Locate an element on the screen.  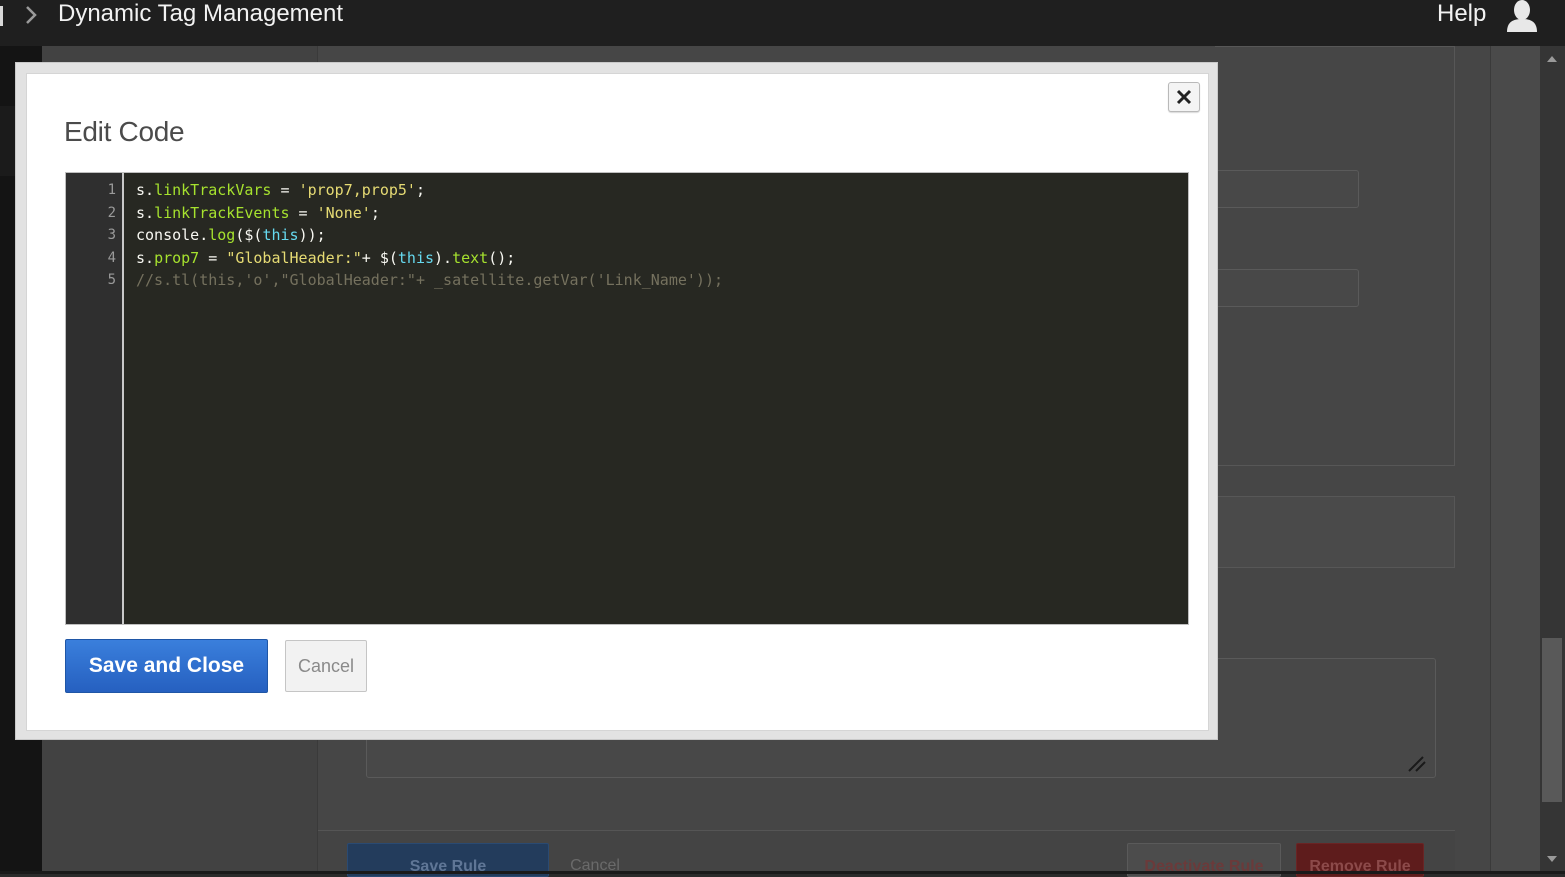
code-token: linkTrackEvents is located at coordinates (222, 212).